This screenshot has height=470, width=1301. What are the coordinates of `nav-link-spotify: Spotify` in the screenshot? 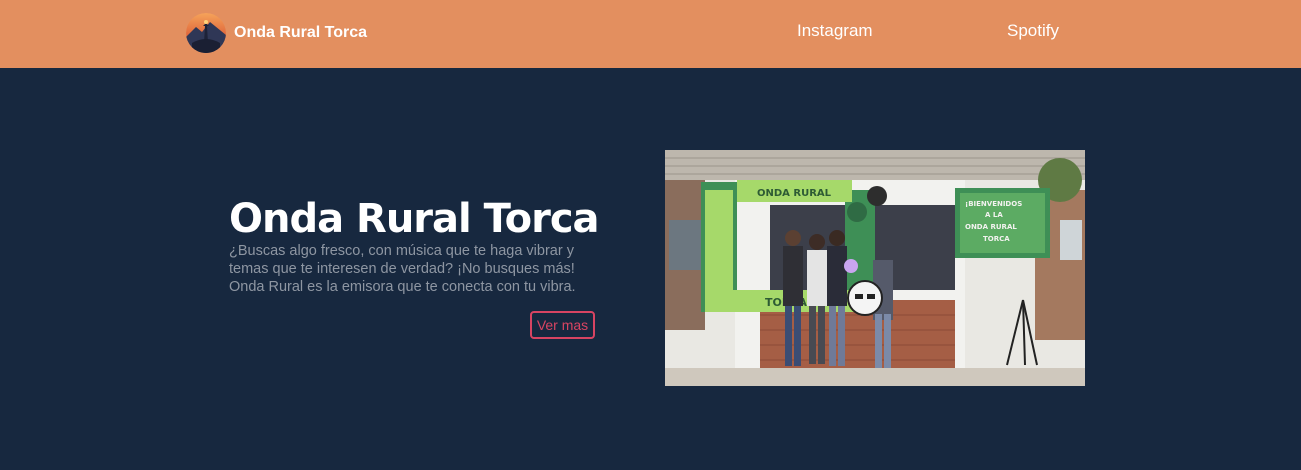 It's located at (1033, 31).